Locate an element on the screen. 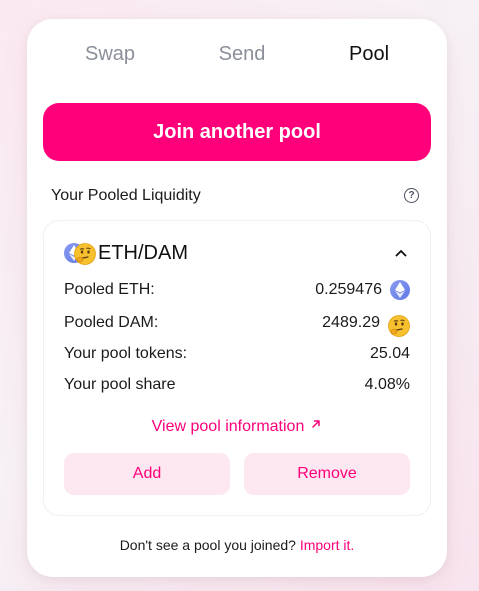  pooled-eth-value: 0.259476 is located at coordinates (348, 289).